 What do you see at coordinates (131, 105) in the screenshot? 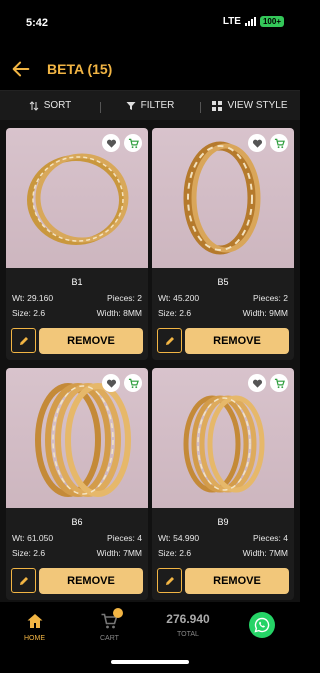
I see `filter-icon` at bounding box center [131, 105].